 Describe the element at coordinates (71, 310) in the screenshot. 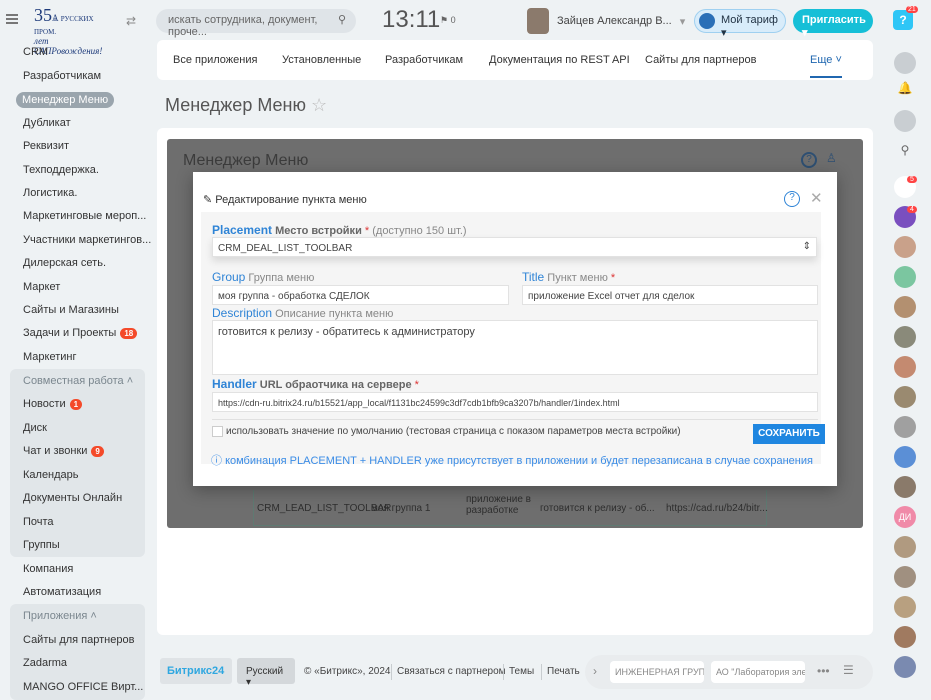

I see `sidebar-item: Сайты и Магазины` at that location.